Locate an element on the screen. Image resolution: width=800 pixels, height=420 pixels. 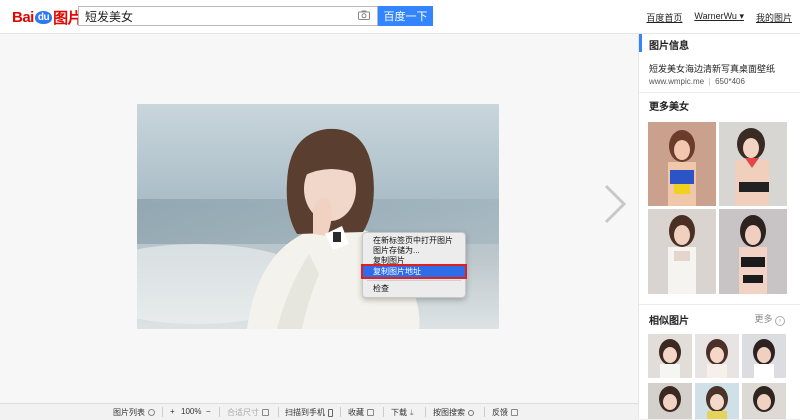
image-info-heading: 图片信息 is located at coordinates (669, 46).